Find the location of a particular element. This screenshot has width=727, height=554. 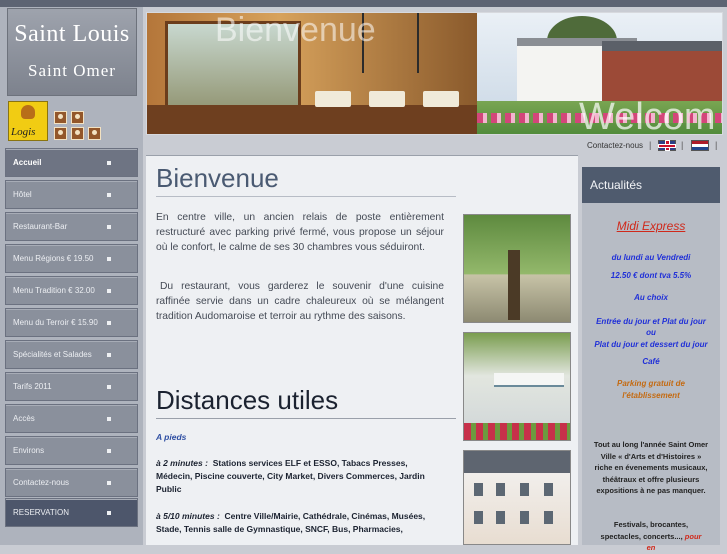

logis-emblem-icon is located at coordinates (28, 112).